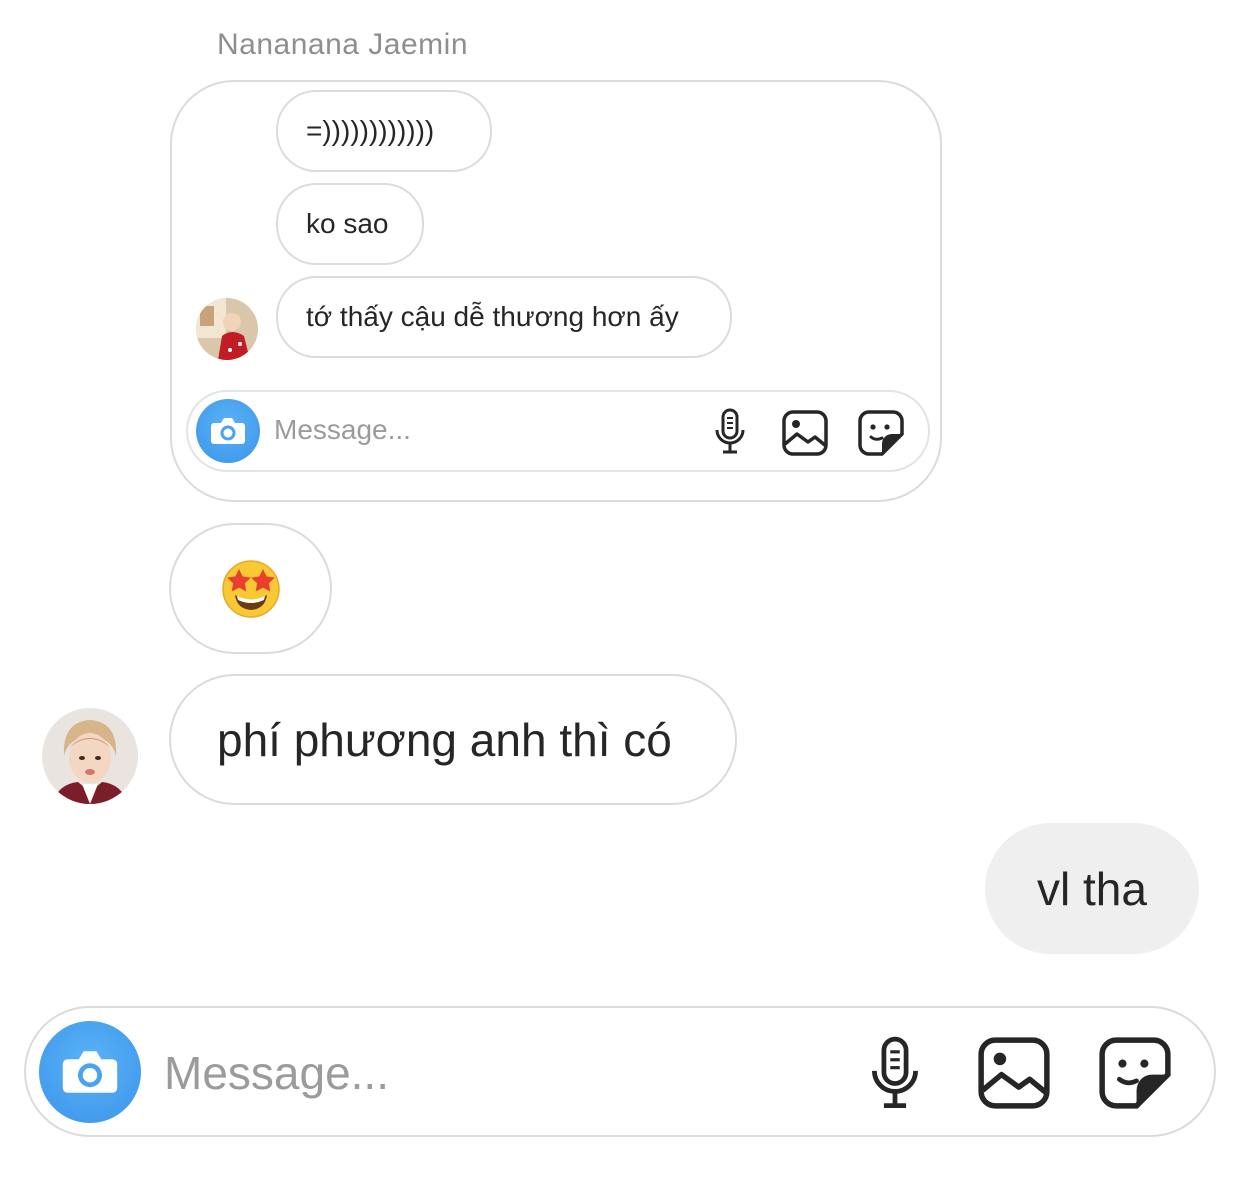 This screenshot has height=1192, width=1242. What do you see at coordinates (343, 44) in the screenshot?
I see `sender-name: Nananana Jaemin` at bounding box center [343, 44].